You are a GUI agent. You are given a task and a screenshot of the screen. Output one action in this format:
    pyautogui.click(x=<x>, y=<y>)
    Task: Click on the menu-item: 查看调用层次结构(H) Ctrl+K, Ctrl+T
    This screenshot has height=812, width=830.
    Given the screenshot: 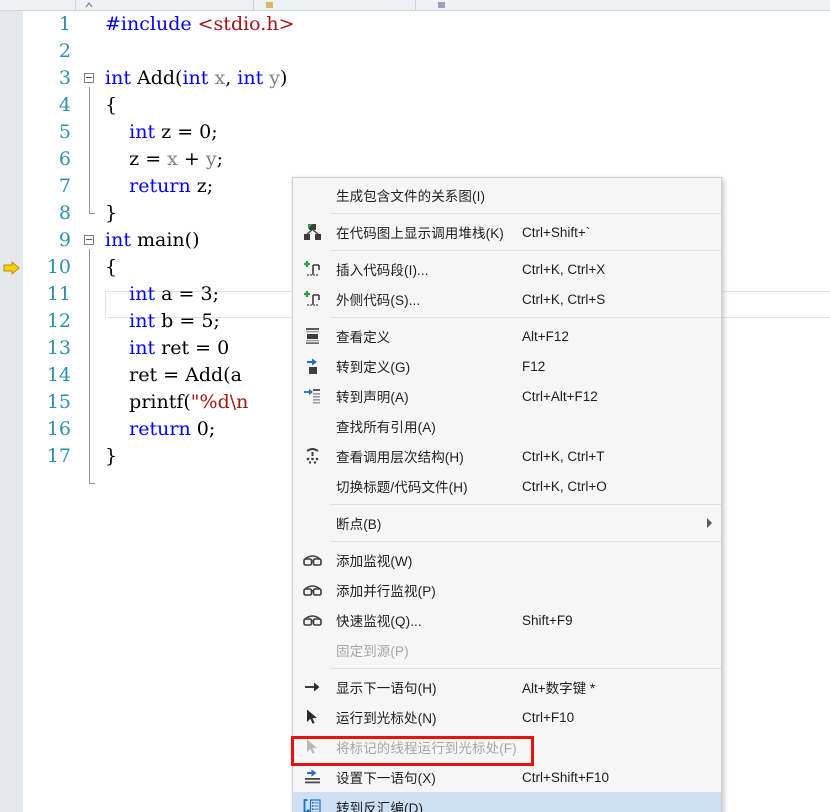 What is the action you would take?
    pyautogui.click(x=507, y=456)
    